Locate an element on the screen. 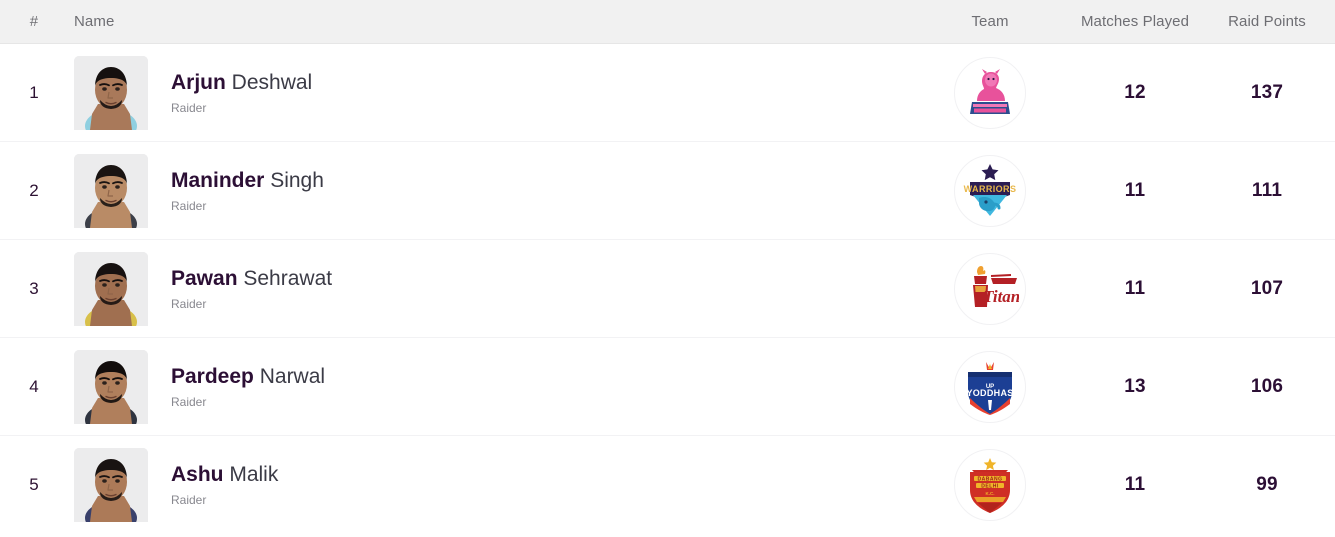  team-cell: Titans is located at coordinates (990, 288).